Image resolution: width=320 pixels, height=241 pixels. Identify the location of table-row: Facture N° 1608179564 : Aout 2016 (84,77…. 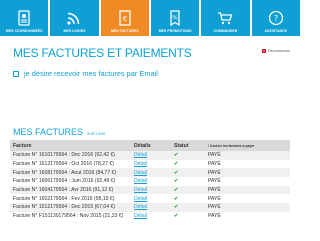
(150, 173).